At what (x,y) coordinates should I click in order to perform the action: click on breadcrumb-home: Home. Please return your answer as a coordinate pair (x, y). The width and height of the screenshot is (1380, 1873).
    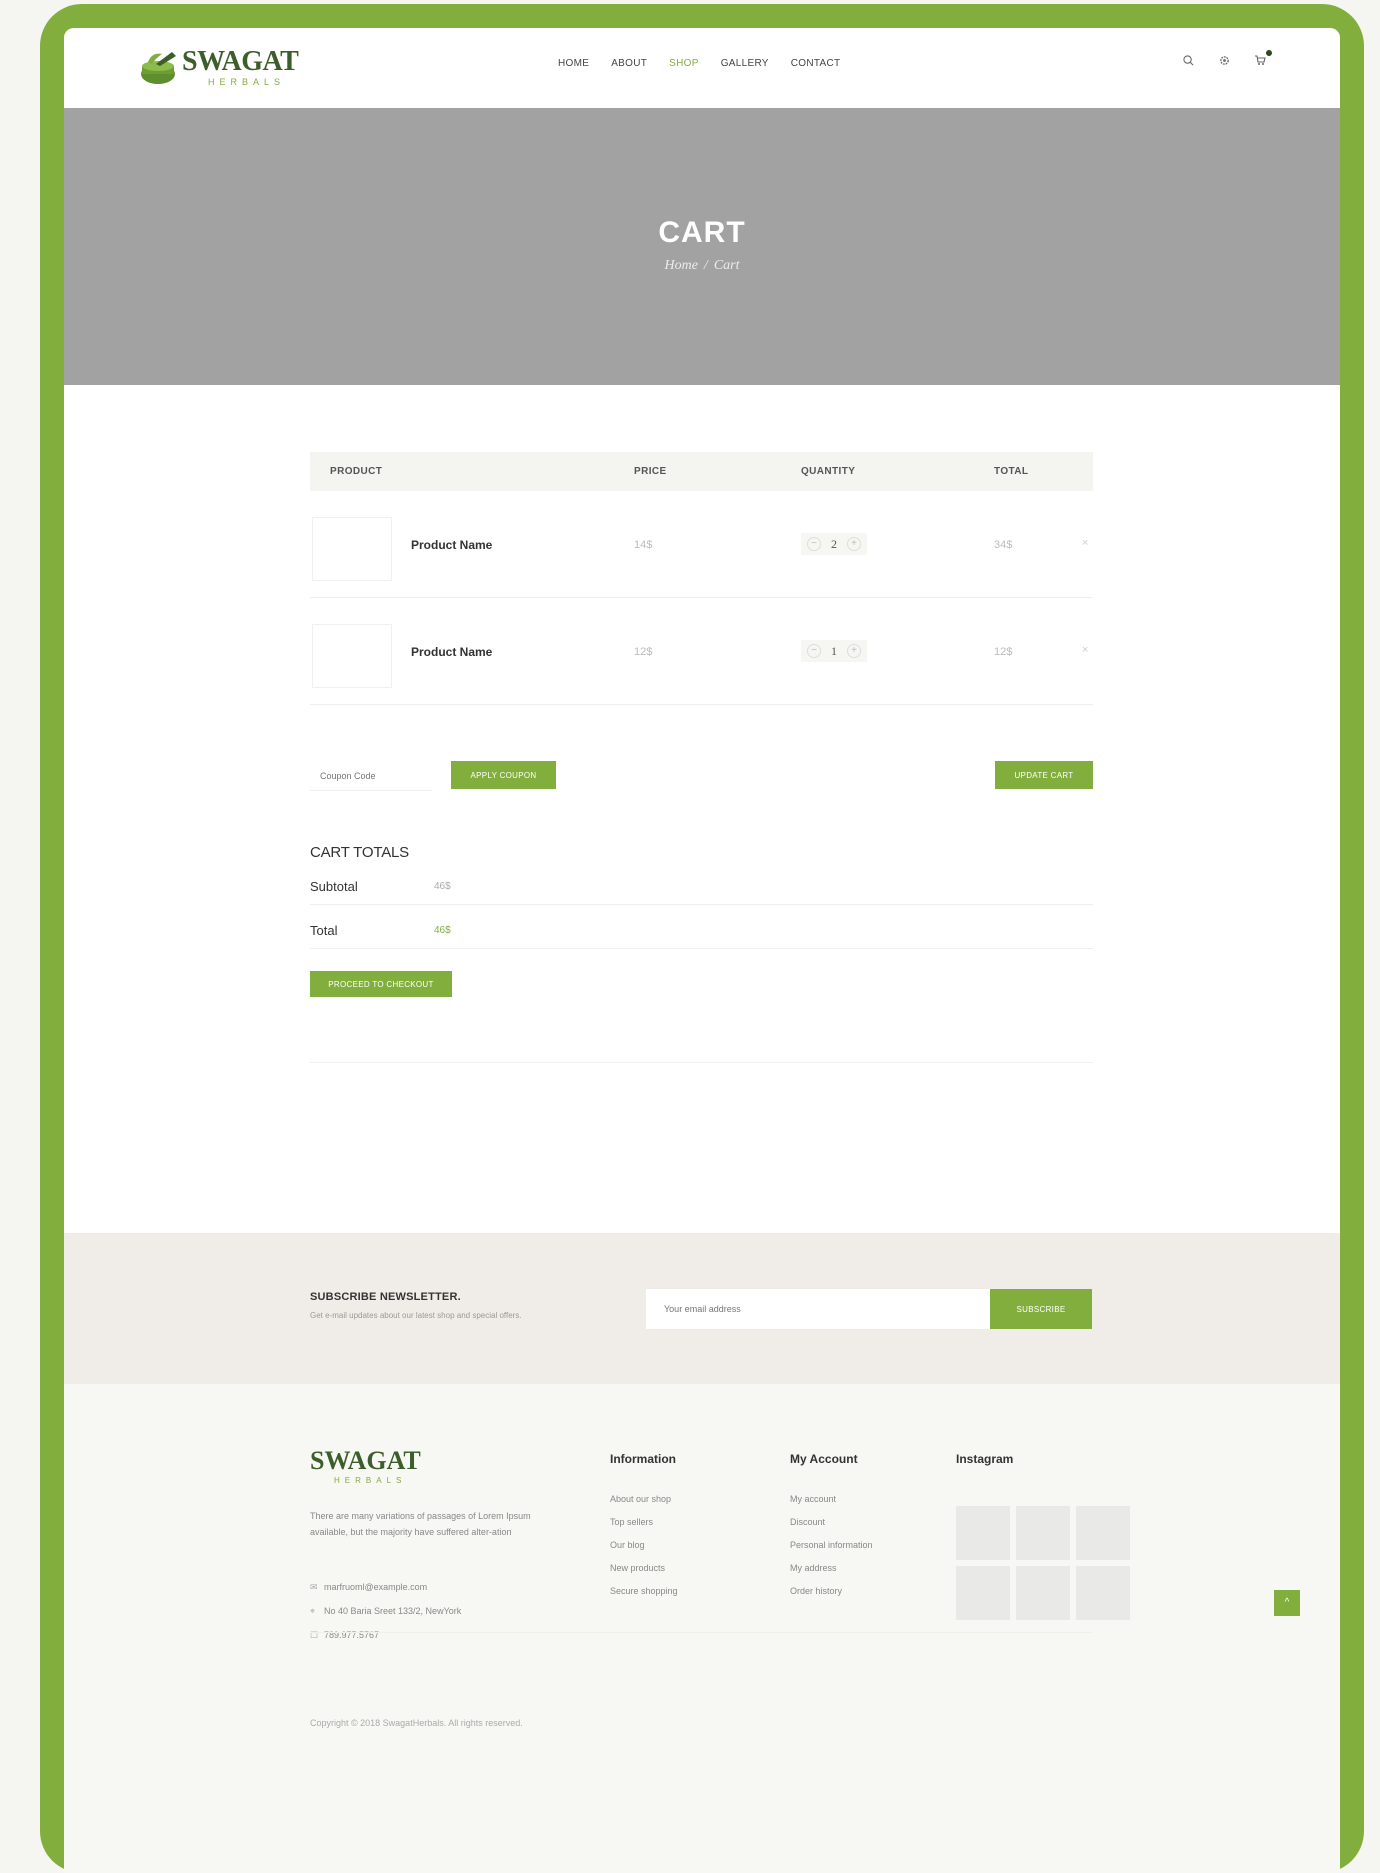
    Looking at the image, I should click on (680, 265).